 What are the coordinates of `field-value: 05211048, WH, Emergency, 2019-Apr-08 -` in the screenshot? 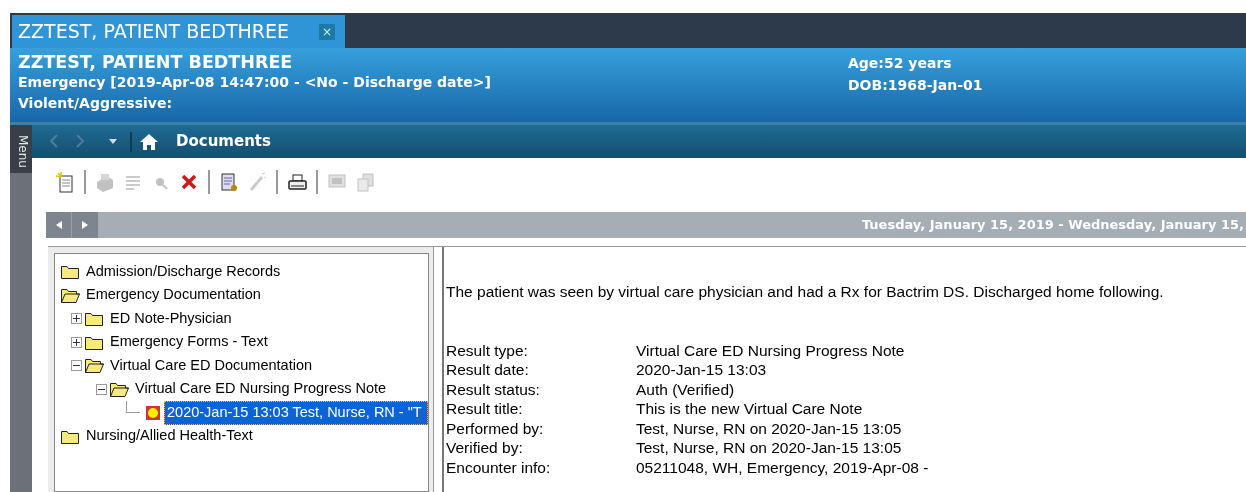 It's located at (782, 467).